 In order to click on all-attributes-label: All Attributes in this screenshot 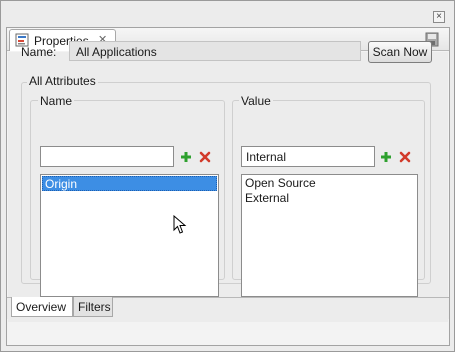, I will do `click(62, 81)`.